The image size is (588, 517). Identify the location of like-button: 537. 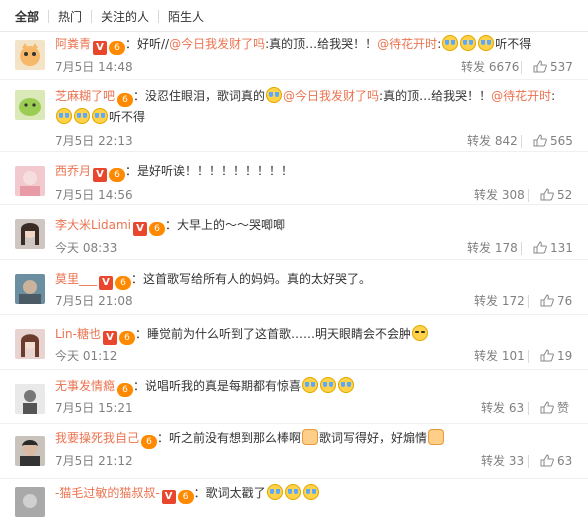
(553, 67).